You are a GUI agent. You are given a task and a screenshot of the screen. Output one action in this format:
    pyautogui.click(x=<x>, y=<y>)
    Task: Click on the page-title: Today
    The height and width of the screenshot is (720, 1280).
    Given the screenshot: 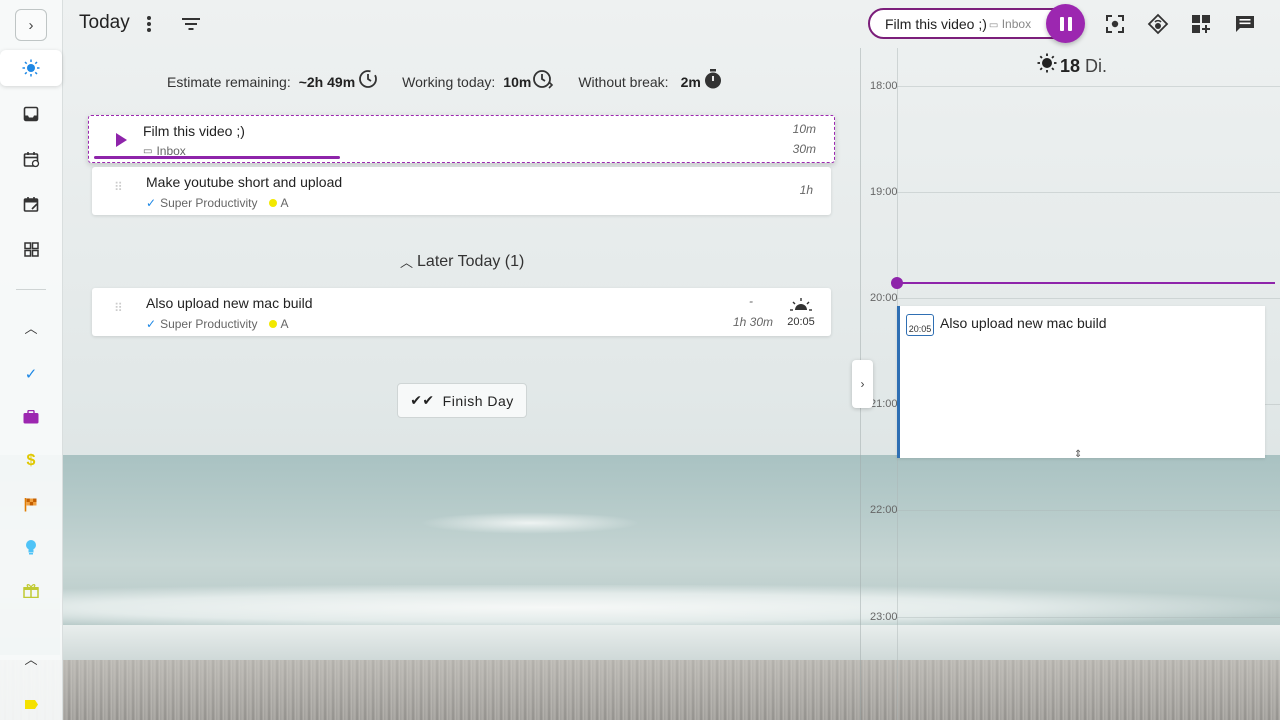 What is the action you would take?
    pyautogui.click(x=104, y=22)
    